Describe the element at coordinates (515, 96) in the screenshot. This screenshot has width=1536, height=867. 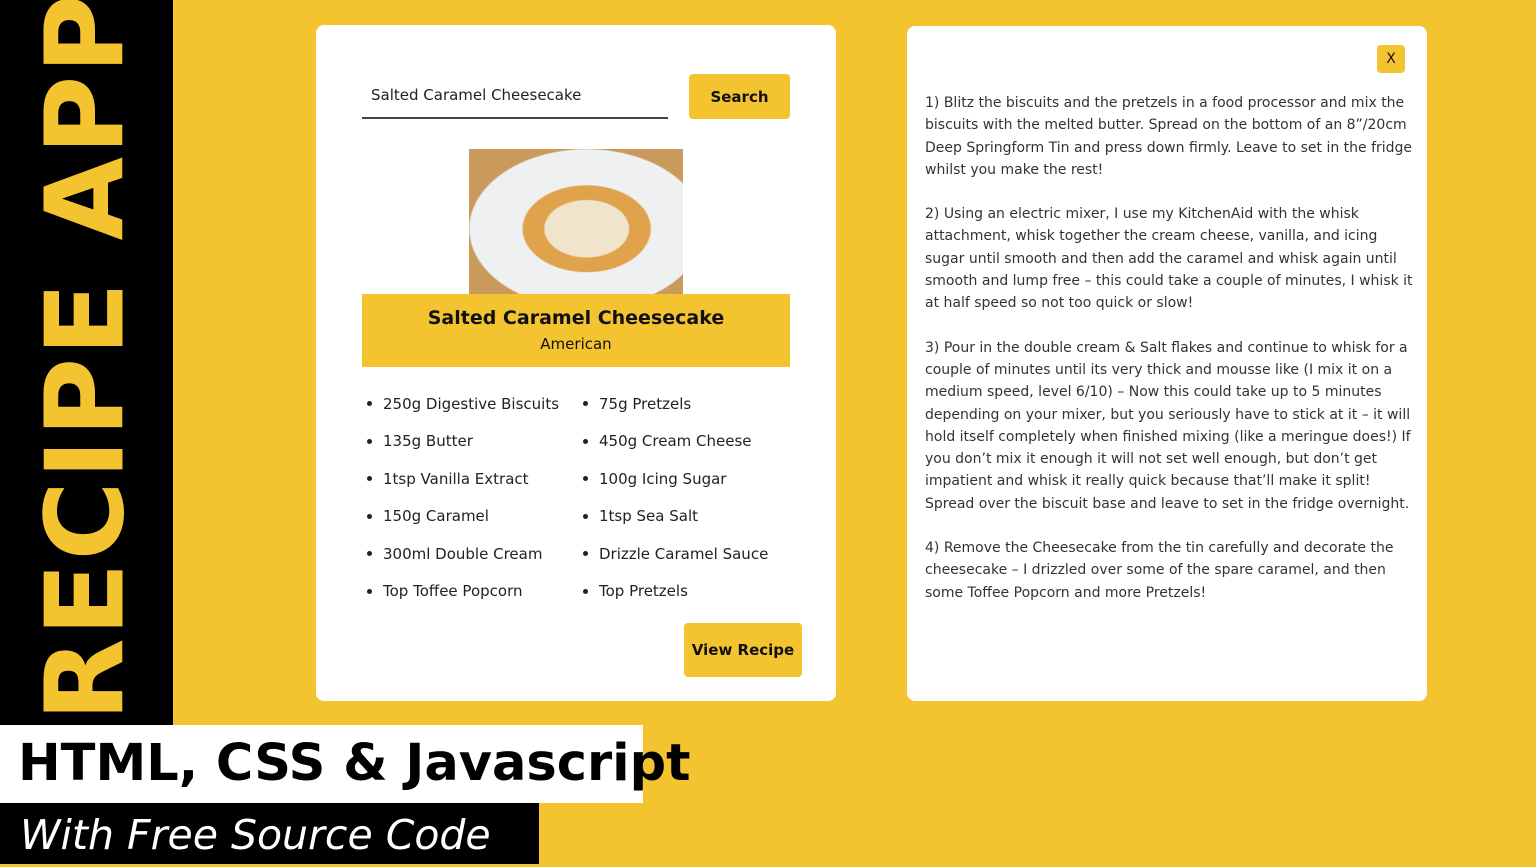
I see `search-input` at that location.